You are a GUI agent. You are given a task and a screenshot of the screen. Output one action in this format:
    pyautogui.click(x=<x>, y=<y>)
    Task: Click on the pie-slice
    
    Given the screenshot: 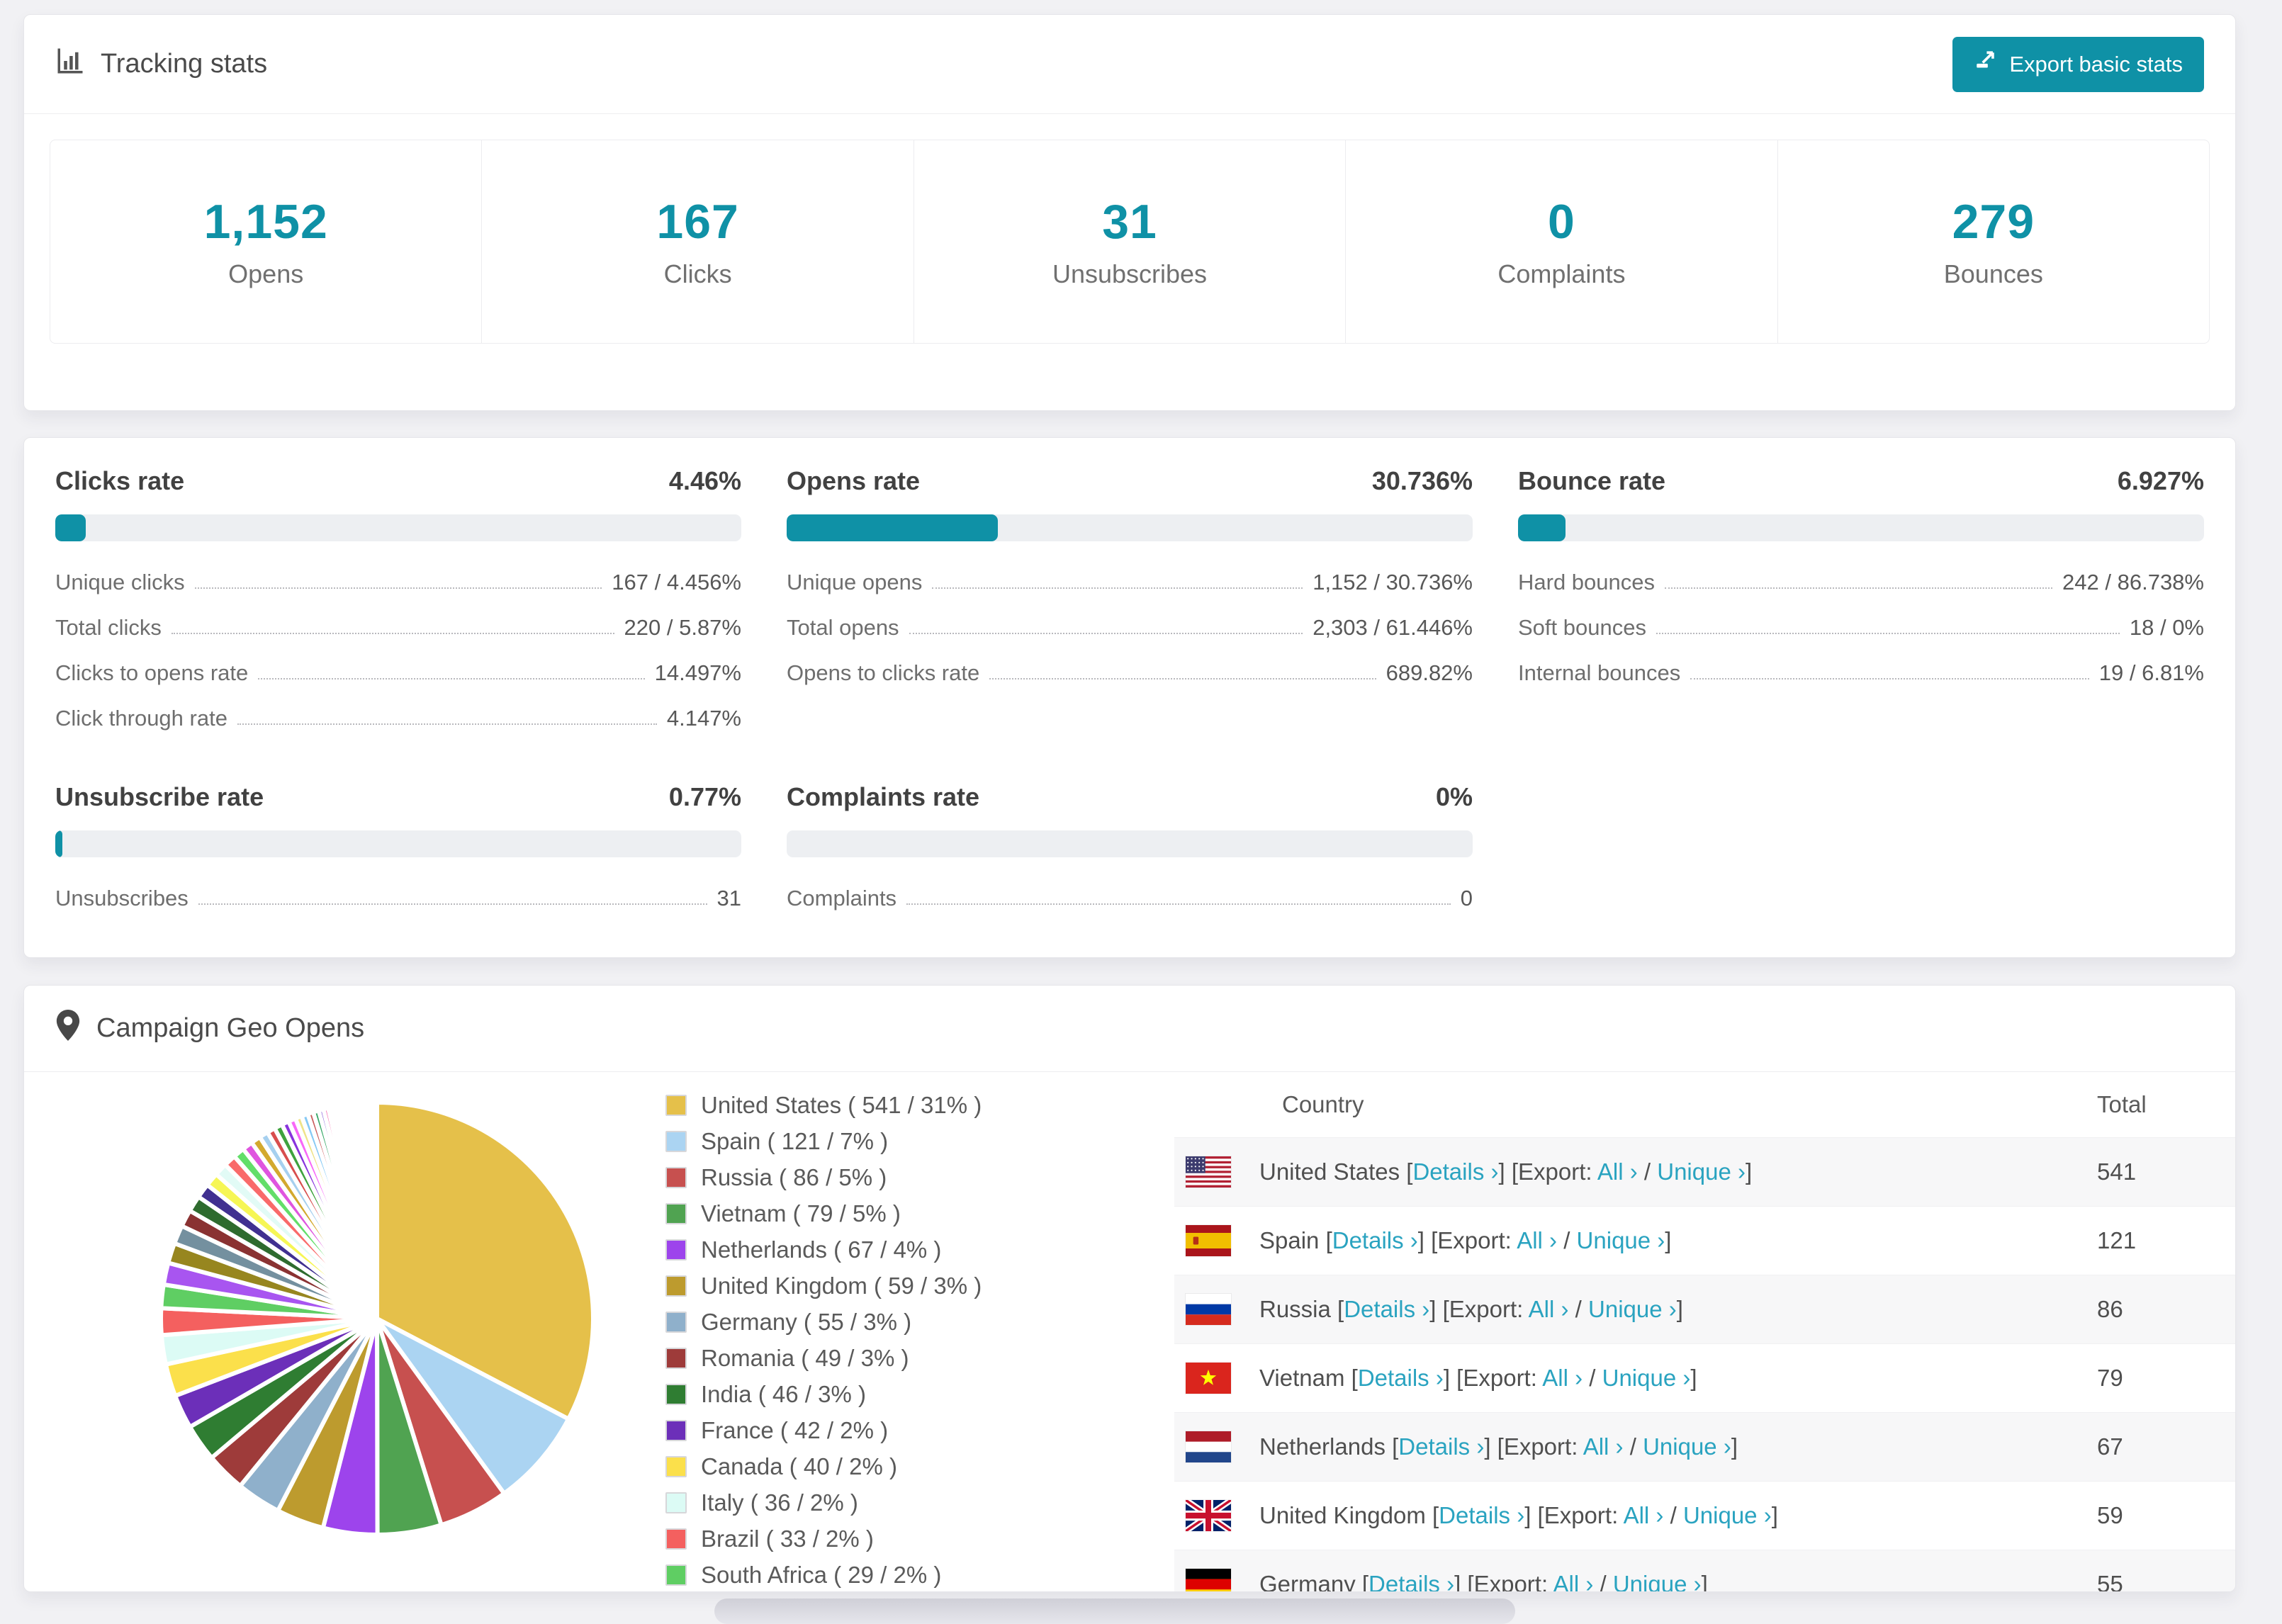 What is the action you would take?
    pyautogui.click(x=376, y=1210)
    